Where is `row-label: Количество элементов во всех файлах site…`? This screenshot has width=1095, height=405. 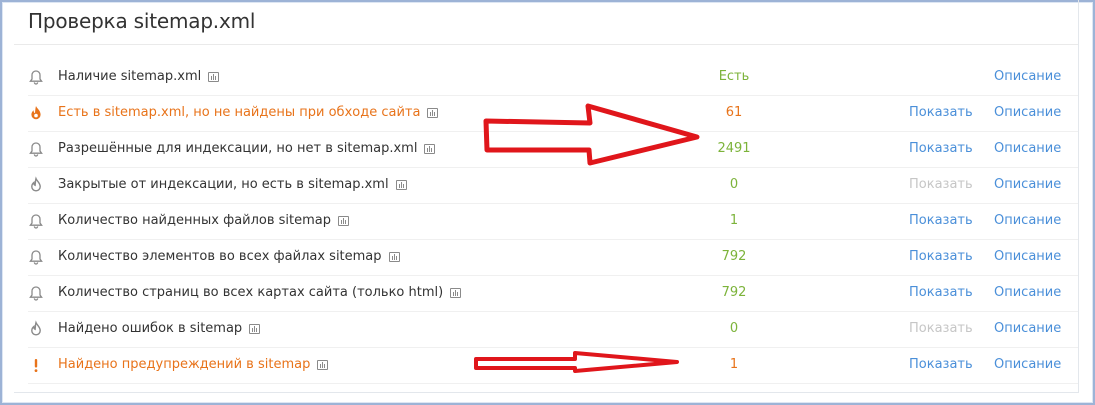
row-label: Количество элементов во всех файлах site… is located at coordinates (229, 256).